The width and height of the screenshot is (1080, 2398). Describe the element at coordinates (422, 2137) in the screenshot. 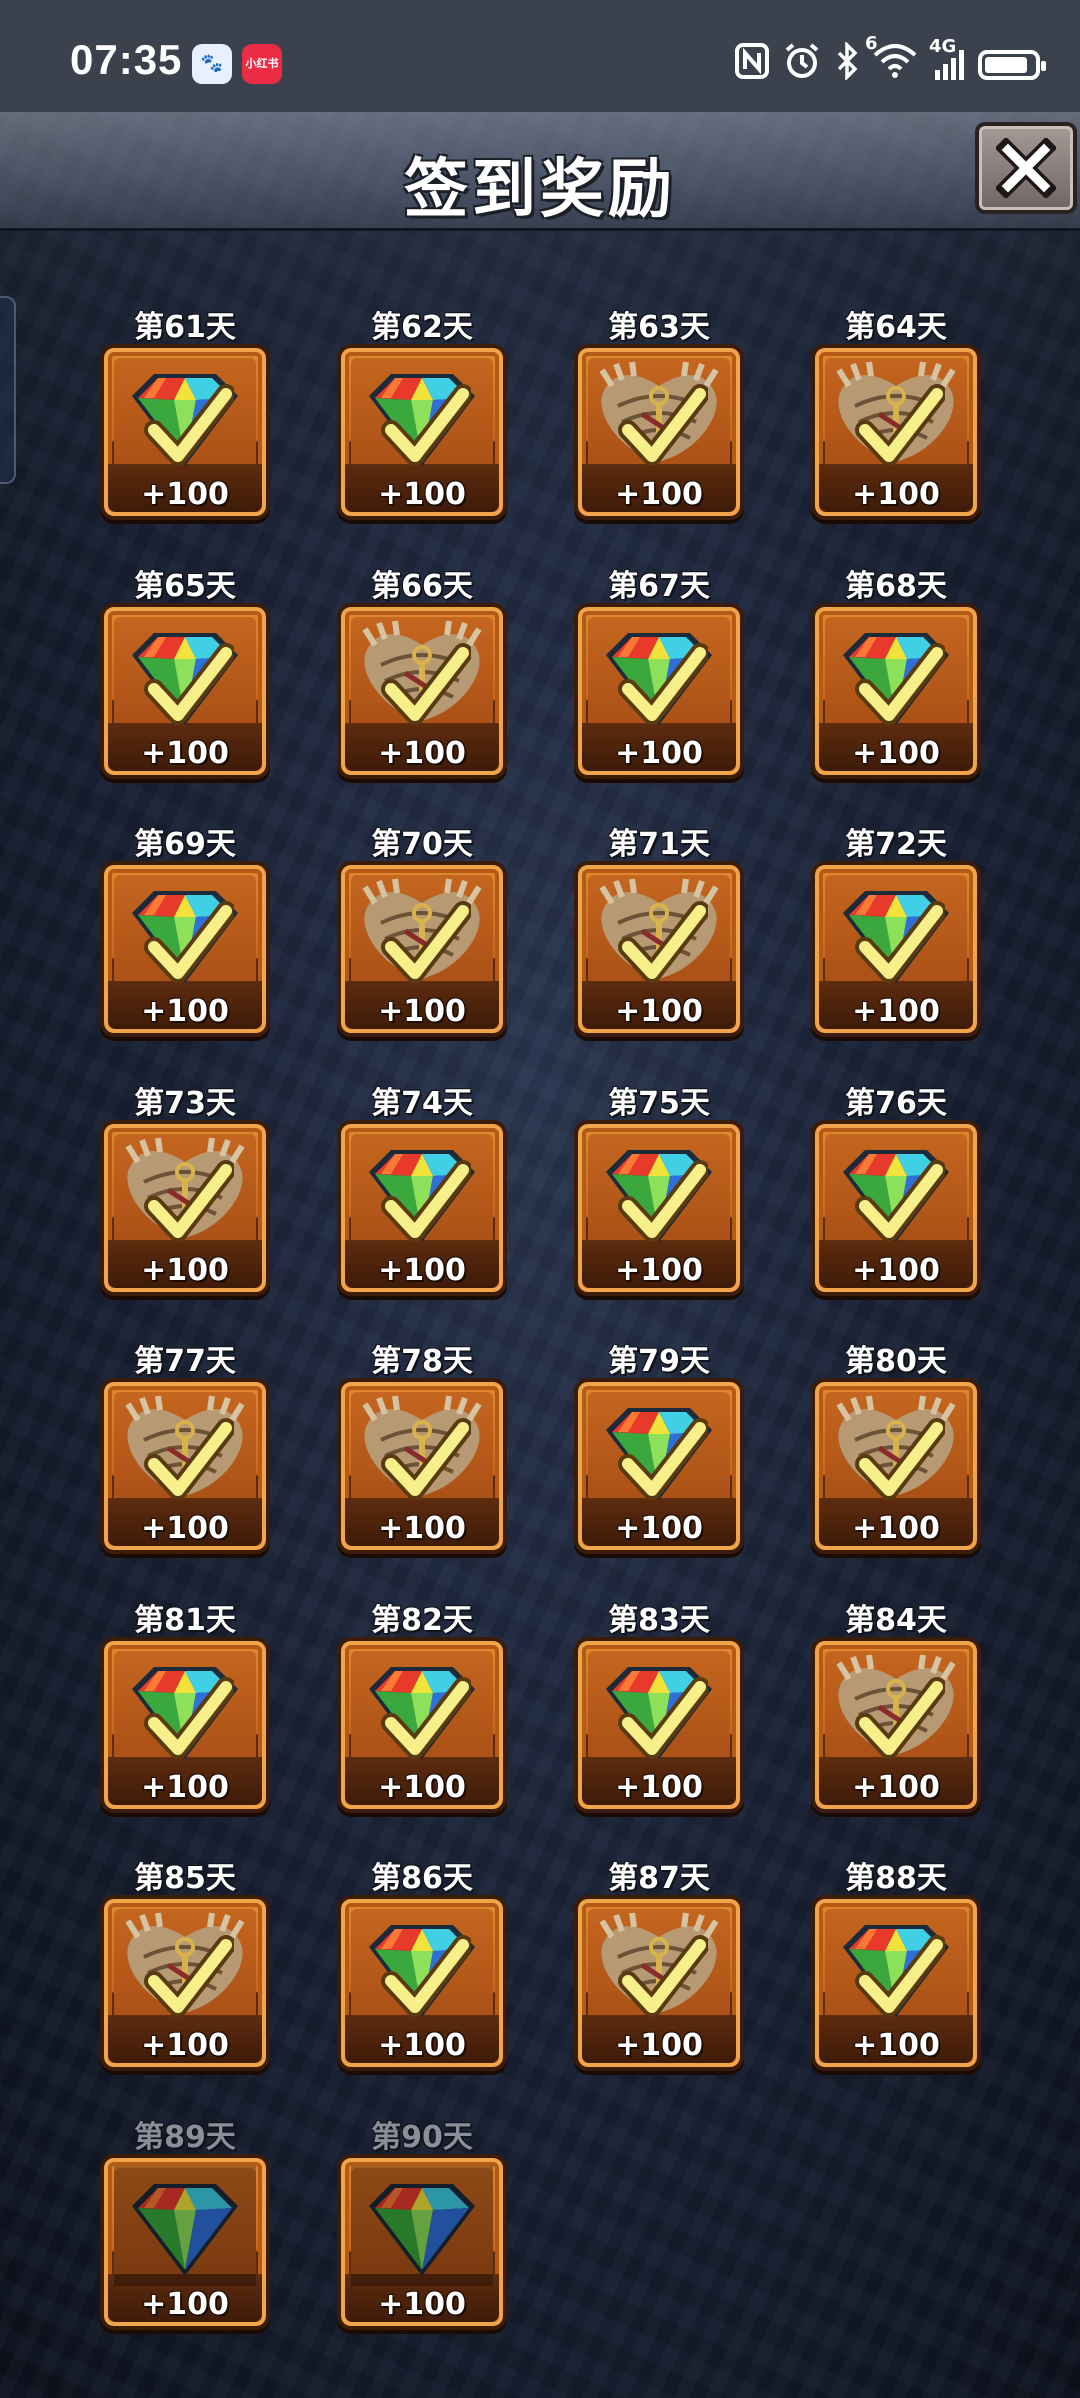

I see `day-label: 第90天` at that location.